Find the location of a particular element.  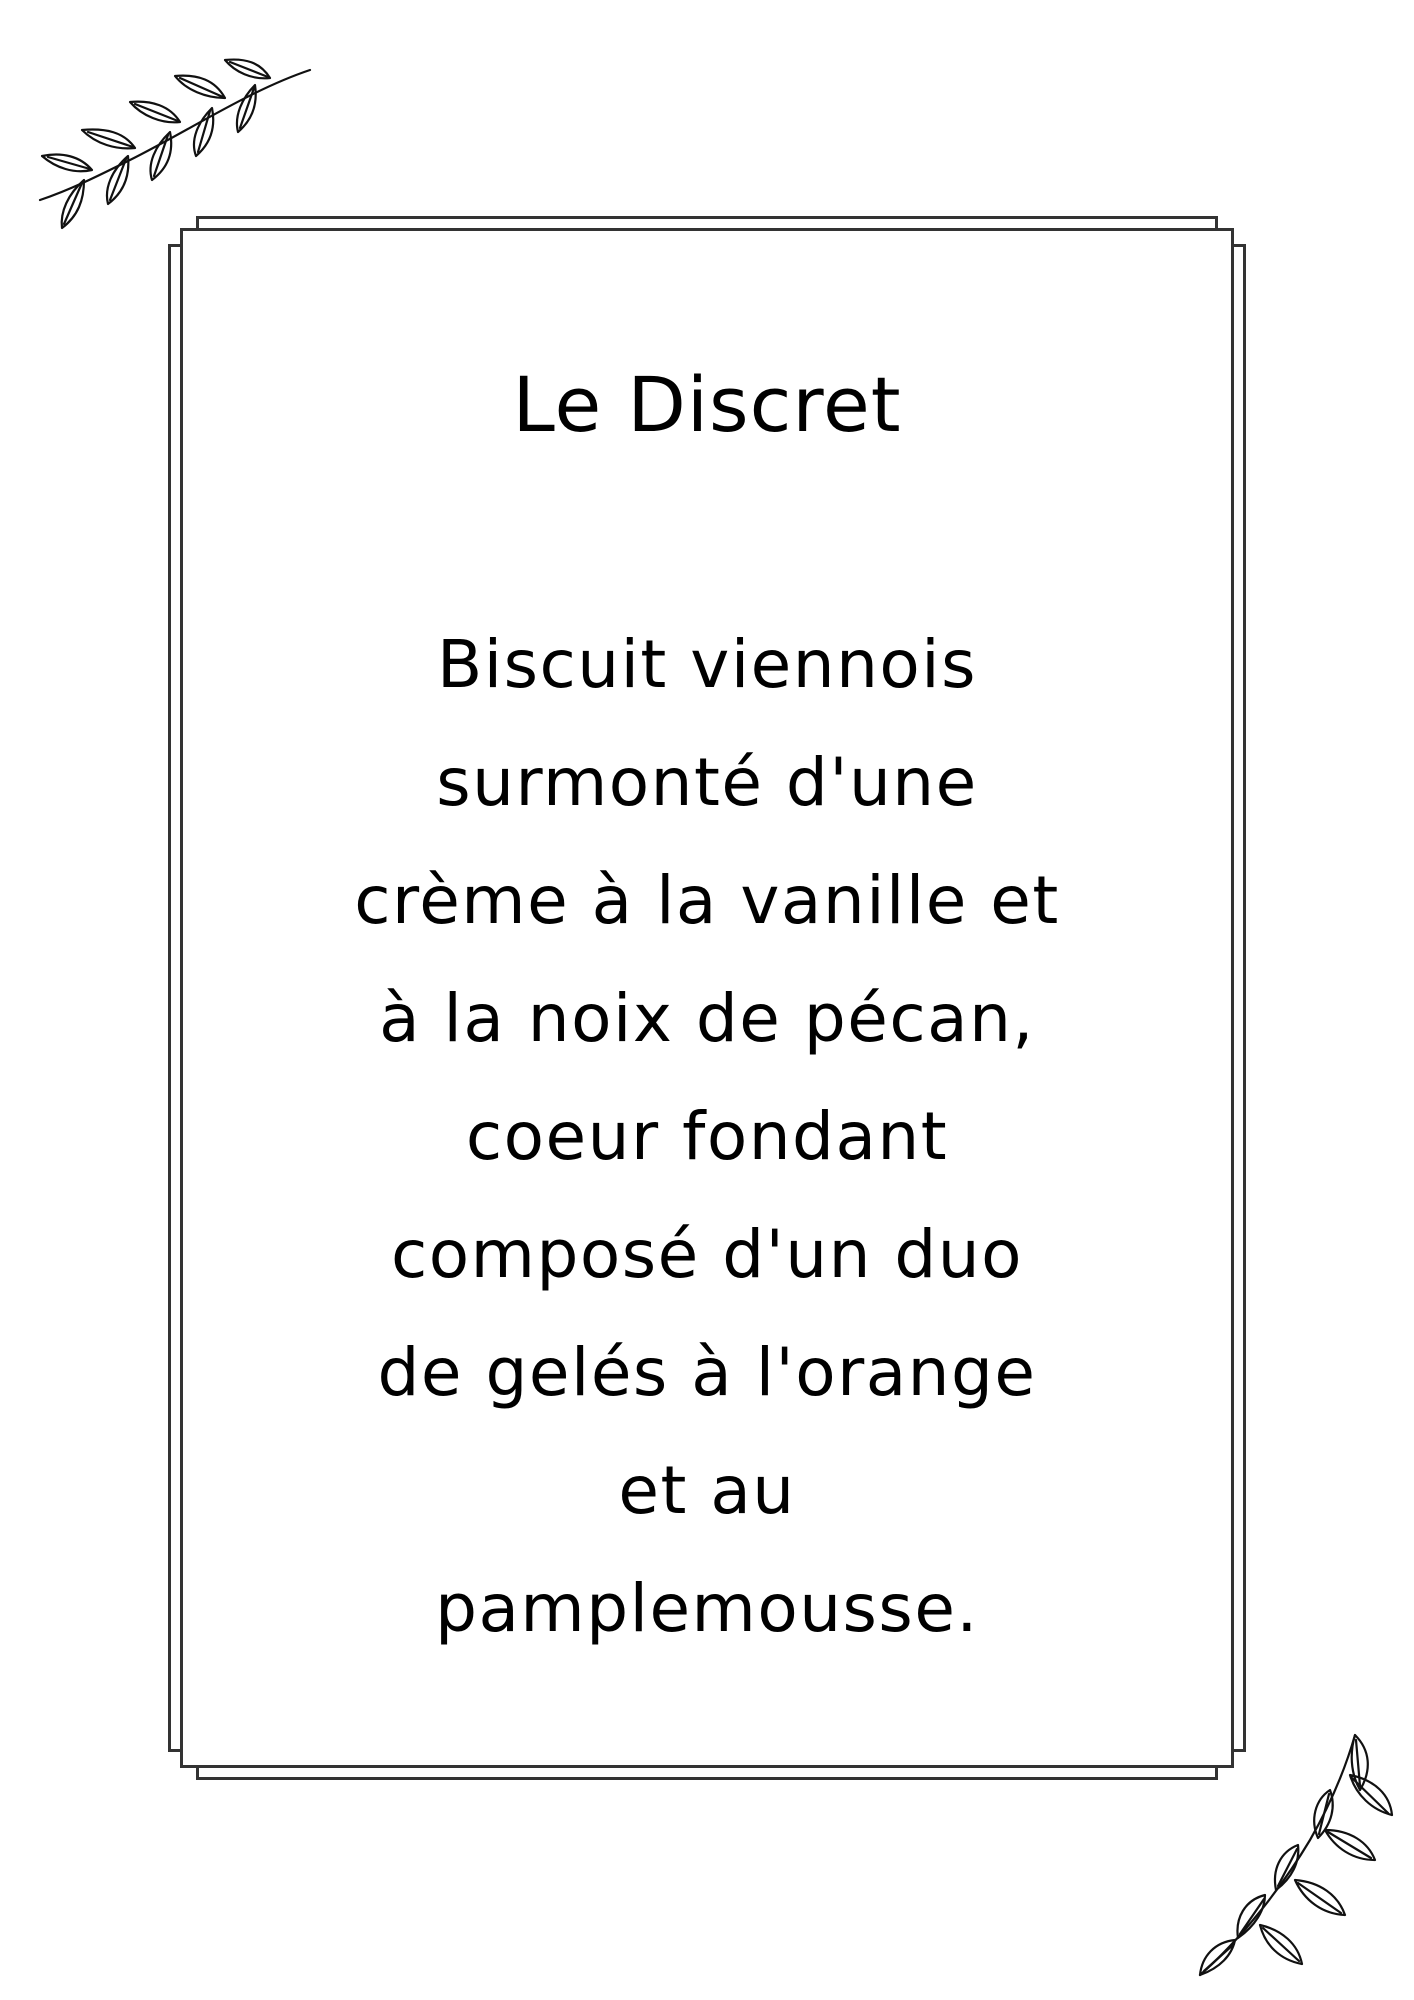

description-line: pamplemousse. is located at coordinates (707, 1608).